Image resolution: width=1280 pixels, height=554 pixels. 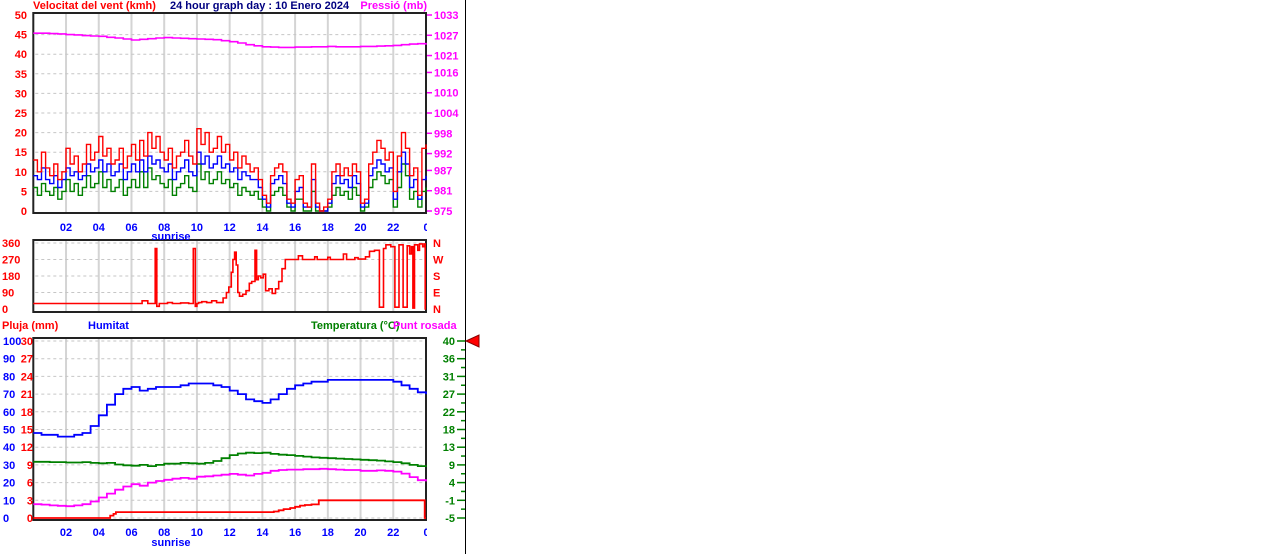 What do you see at coordinates (450, 519) in the screenshot?
I see `temperature-tick-label: -5` at bounding box center [450, 519].